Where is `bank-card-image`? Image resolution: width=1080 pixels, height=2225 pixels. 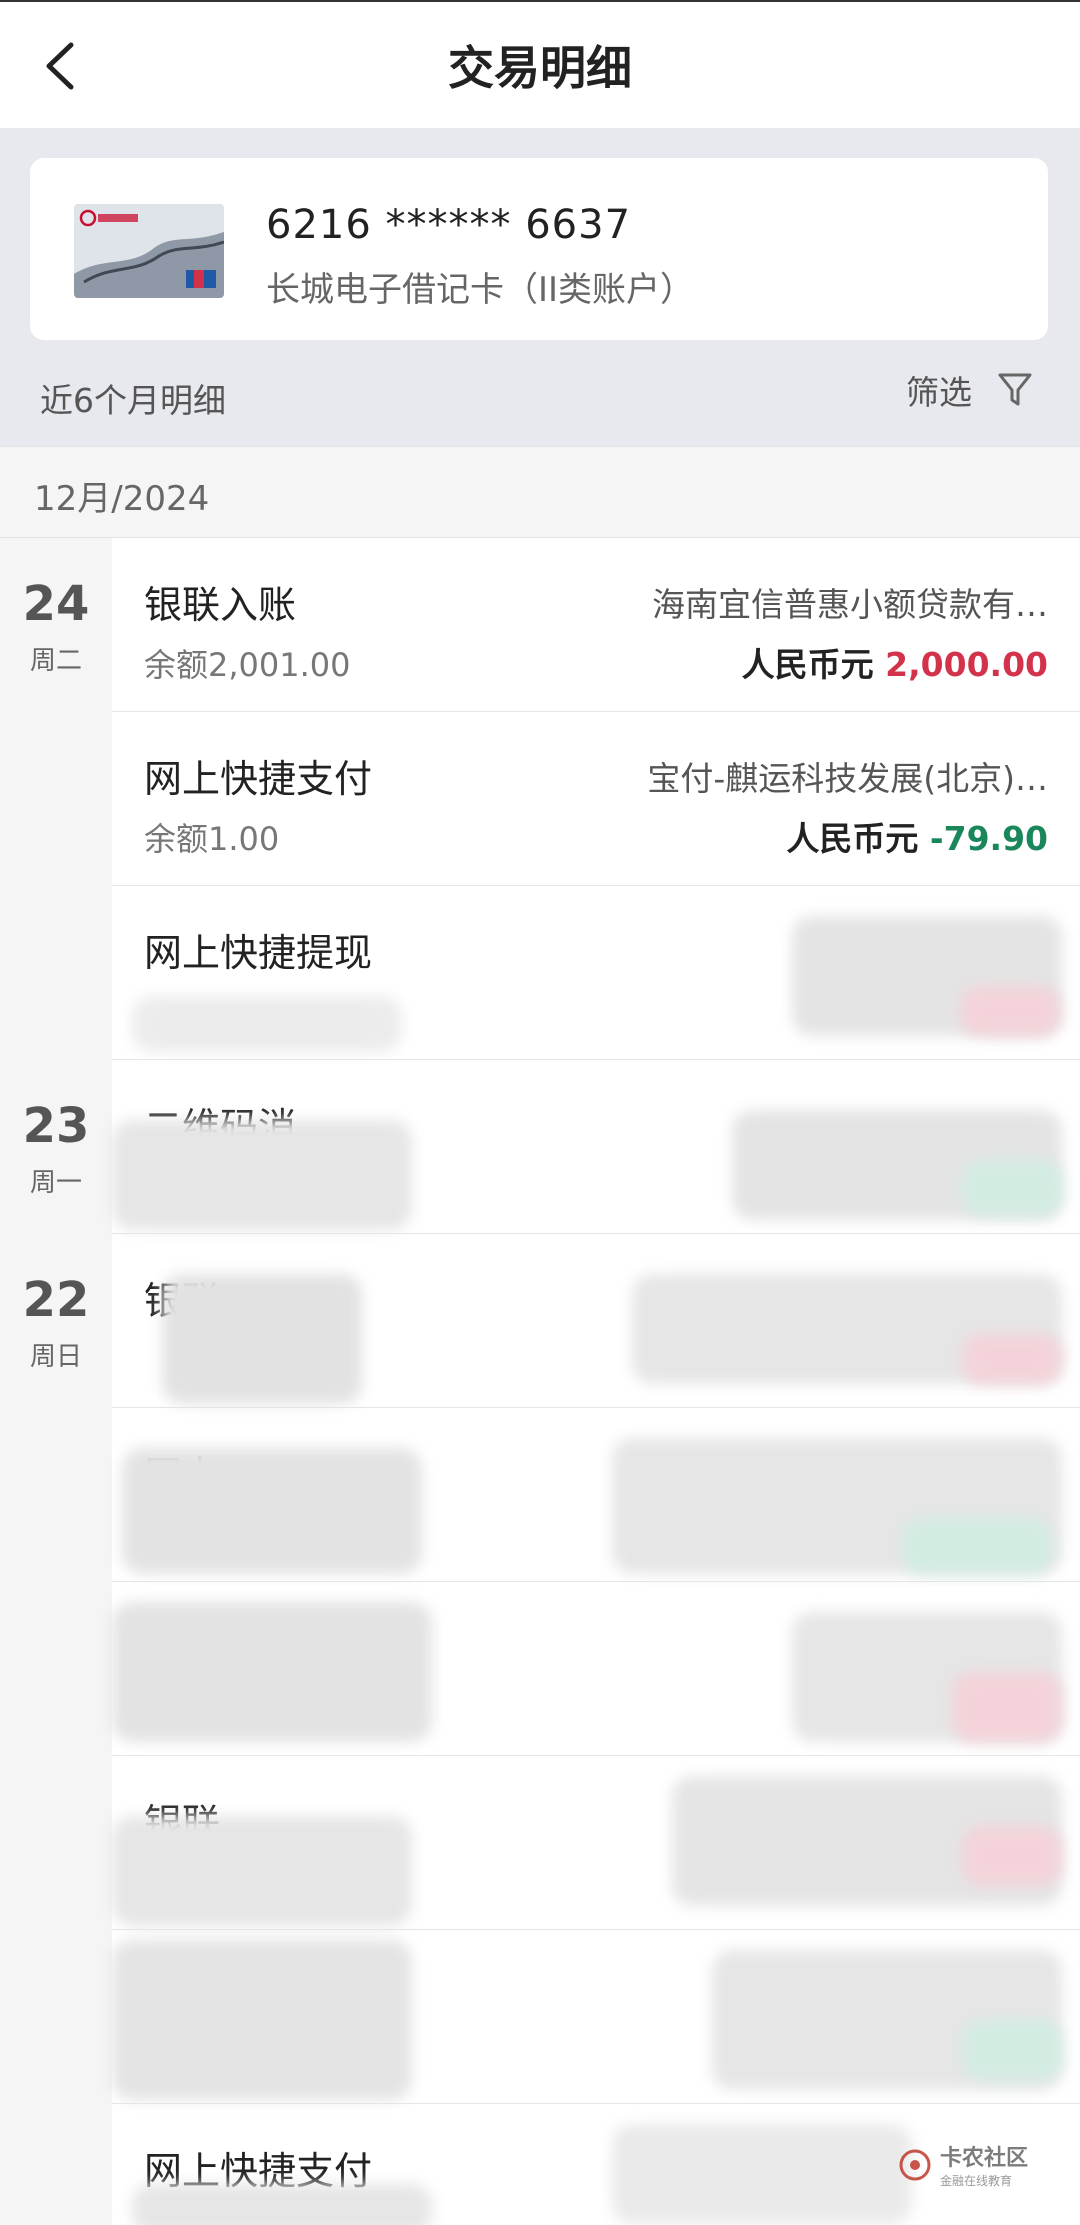 bank-card-image is located at coordinates (149, 251).